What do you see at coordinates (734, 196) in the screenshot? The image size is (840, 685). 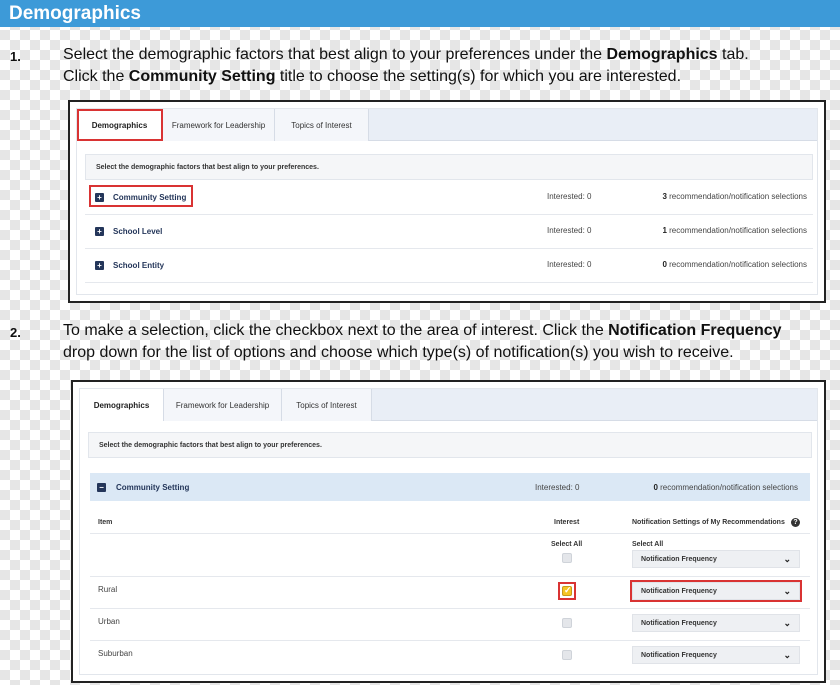 I see `recommendation-count: 3 recommendation/notification selections` at bounding box center [734, 196].